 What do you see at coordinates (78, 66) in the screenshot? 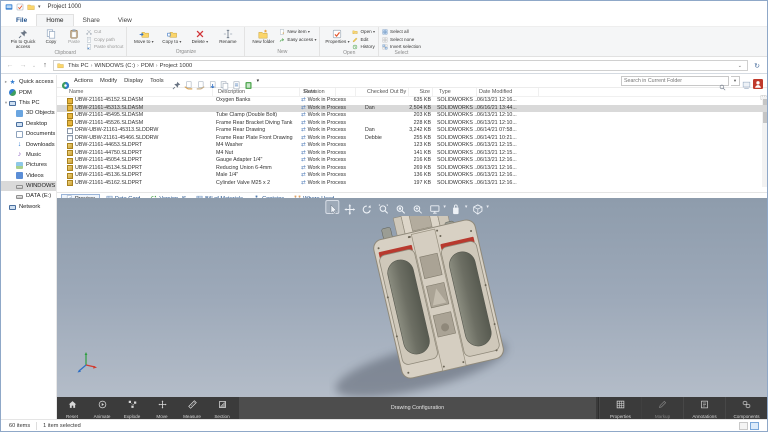
I see `breadcrumb-item-this-pc: This PC` at bounding box center [78, 66].